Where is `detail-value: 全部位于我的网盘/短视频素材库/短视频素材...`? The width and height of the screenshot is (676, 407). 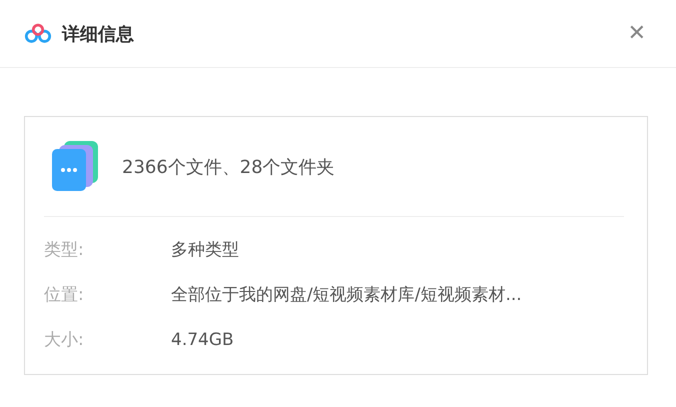
detail-value: 全部位于我的网盘/短视频素材库/短视频素材... is located at coordinates (346, 295).